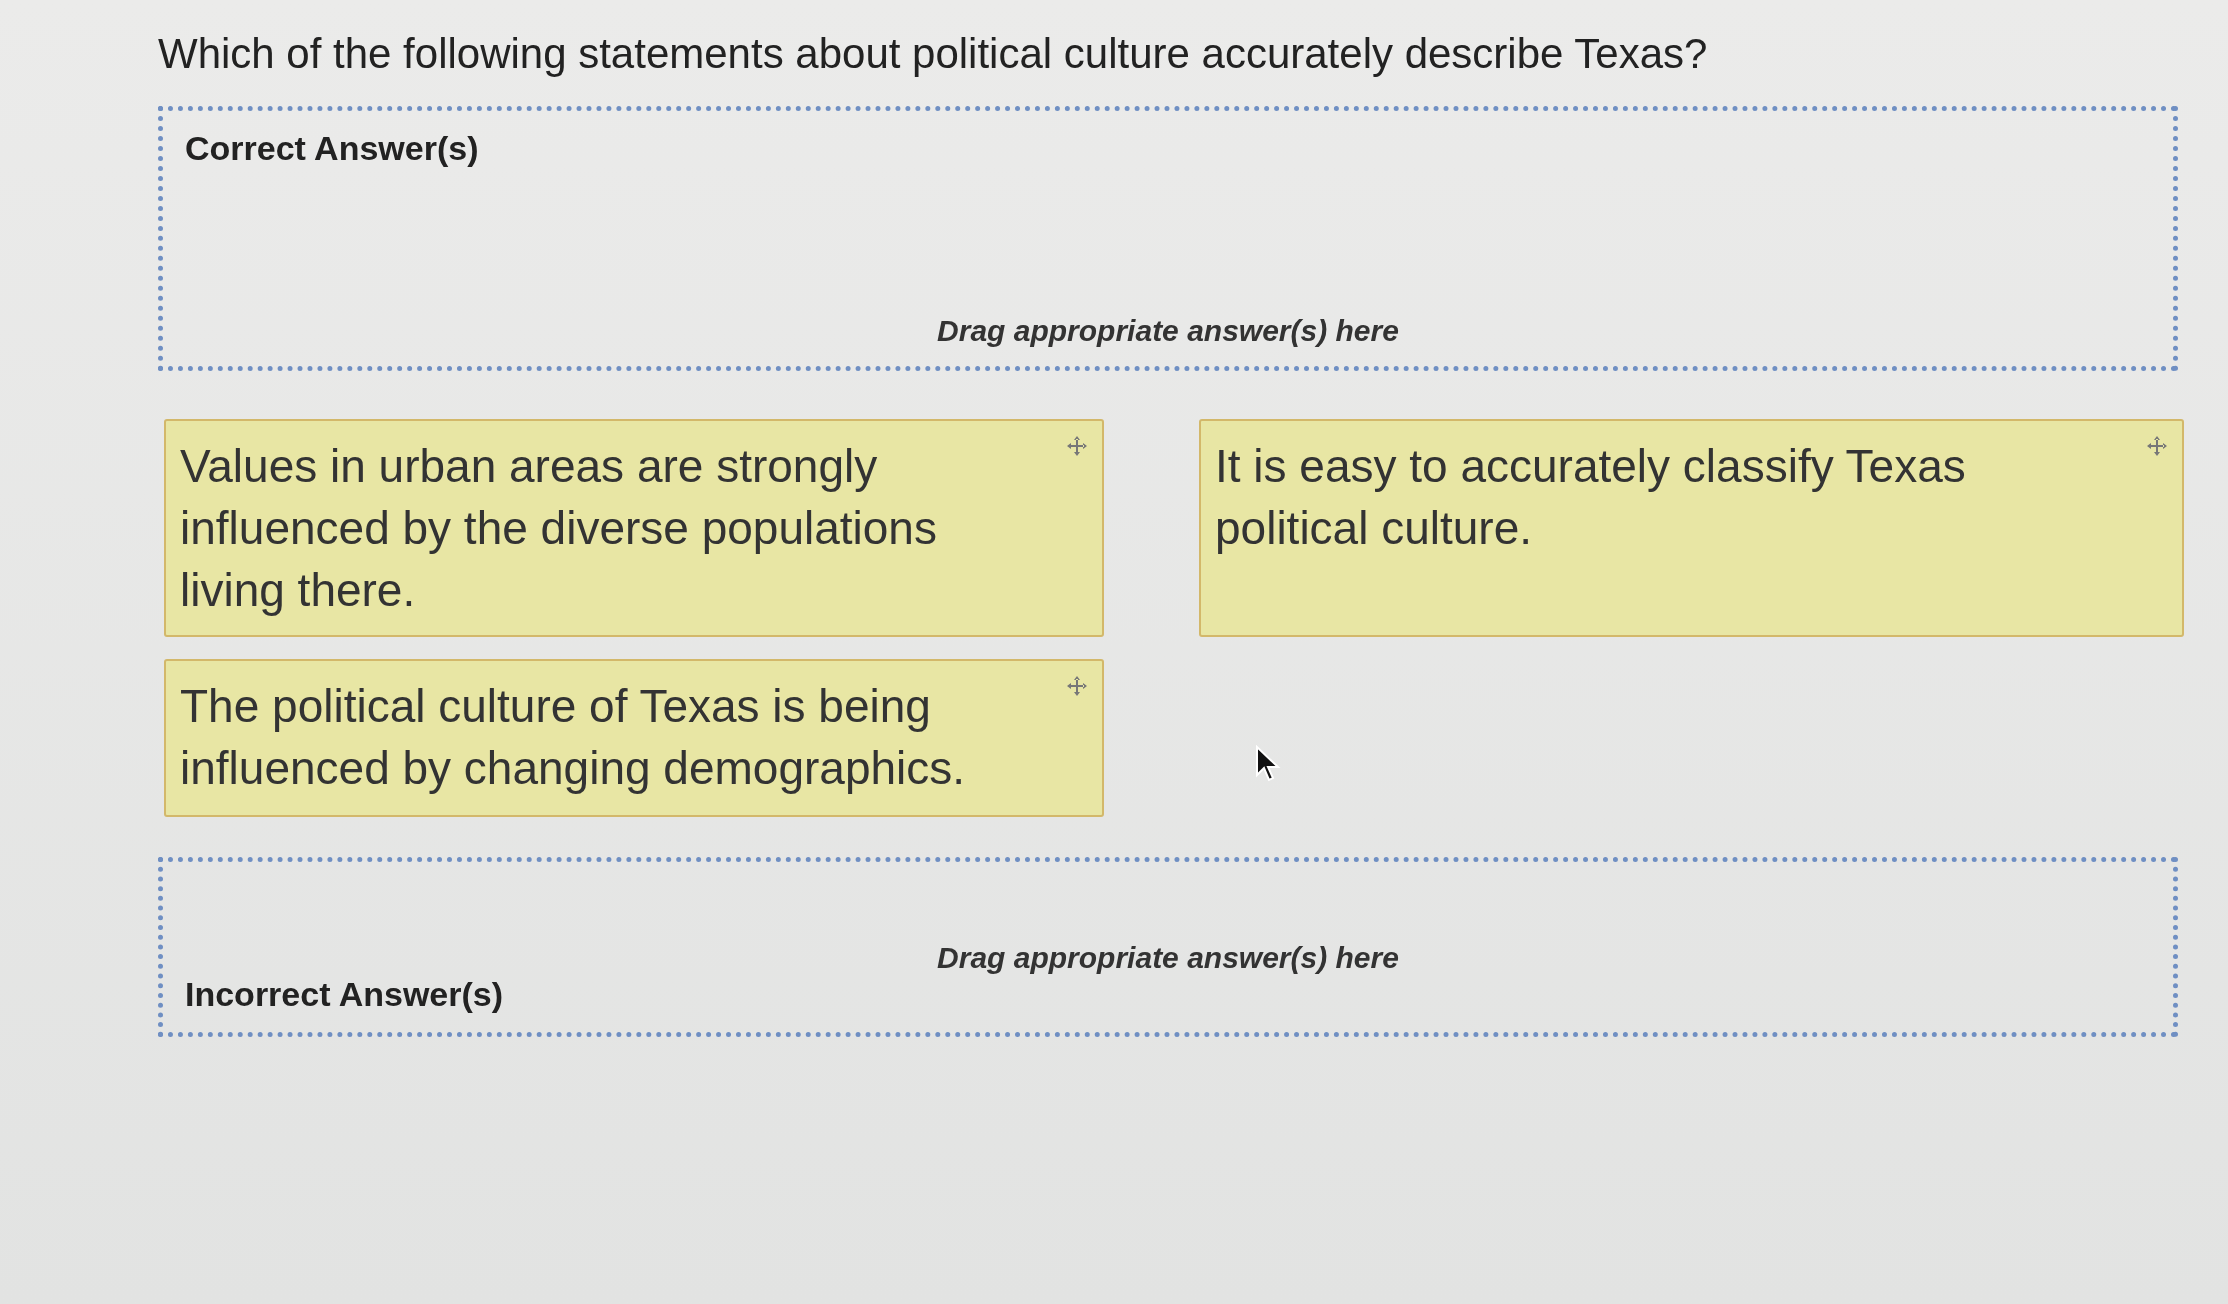 This screenshot has width=2228, height=1304. What do you see at coordinates (933, 54) in the screenshot?
I see `question-text: Which of the following statements about political culture accurately describe Texas?` at bounding box center [933, 54].